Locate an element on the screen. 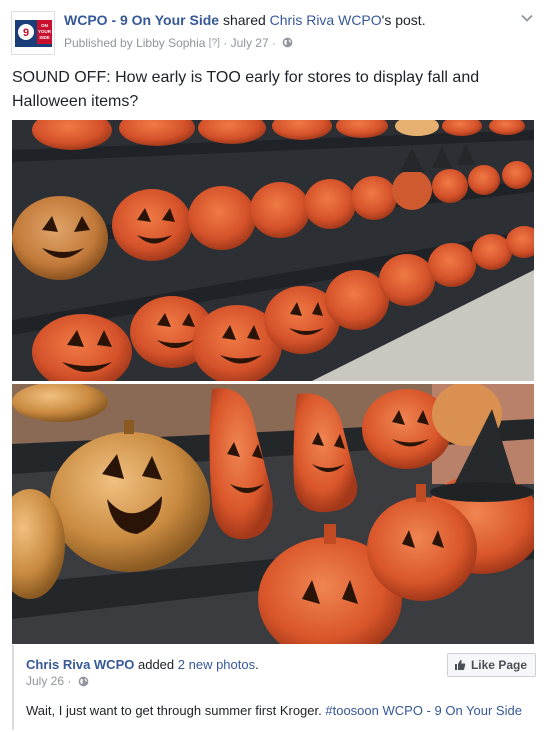 The height and width of the screenshot is (732, 548). like-page-button: Like Page is located at coordinates (491, 665).